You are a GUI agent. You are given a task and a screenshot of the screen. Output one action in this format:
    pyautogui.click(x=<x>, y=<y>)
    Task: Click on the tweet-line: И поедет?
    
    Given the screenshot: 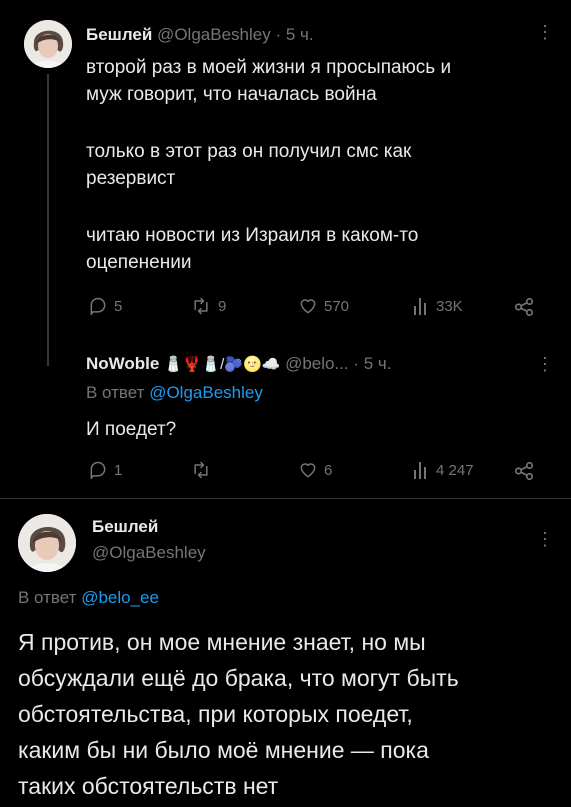 What is the action you would take?
    pyautogui.click(x=131, y=429)
    